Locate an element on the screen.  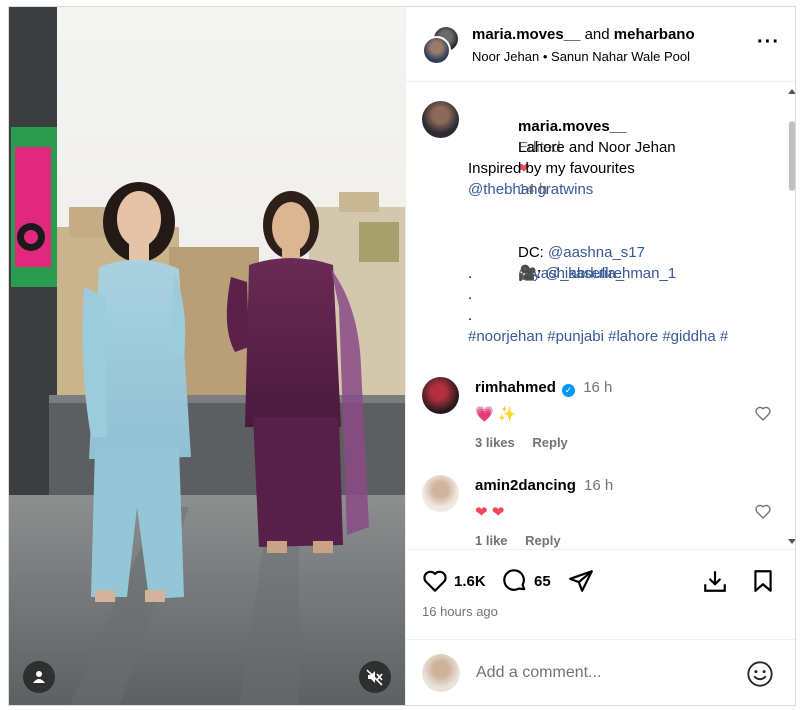
audio-location: Noor Jehan • Sanun Nahar Wale Pool is located at coordinates (581, 56).